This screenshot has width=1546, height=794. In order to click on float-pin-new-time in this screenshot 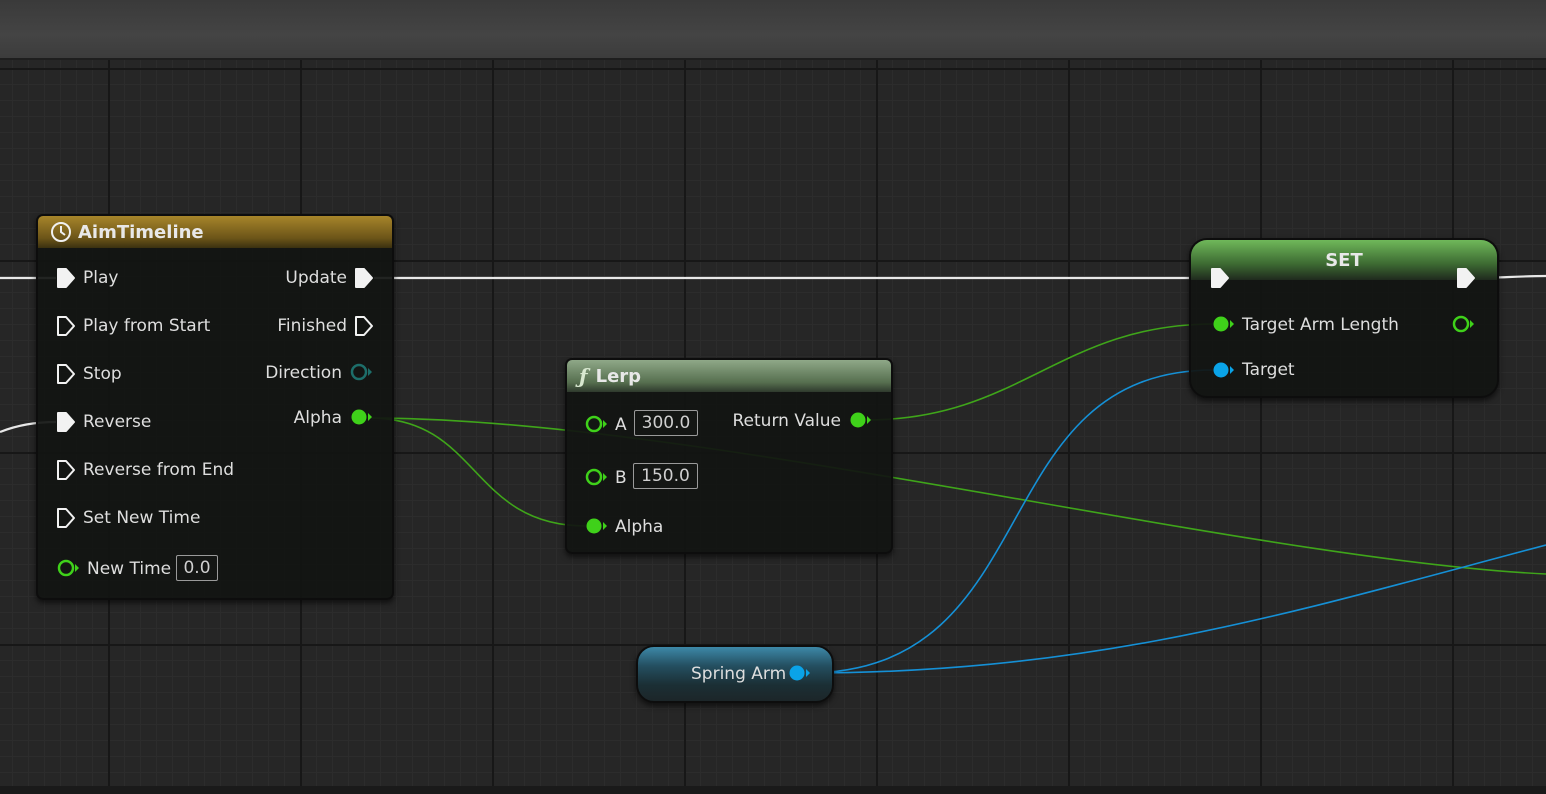, I will do `click(68, 568)`.